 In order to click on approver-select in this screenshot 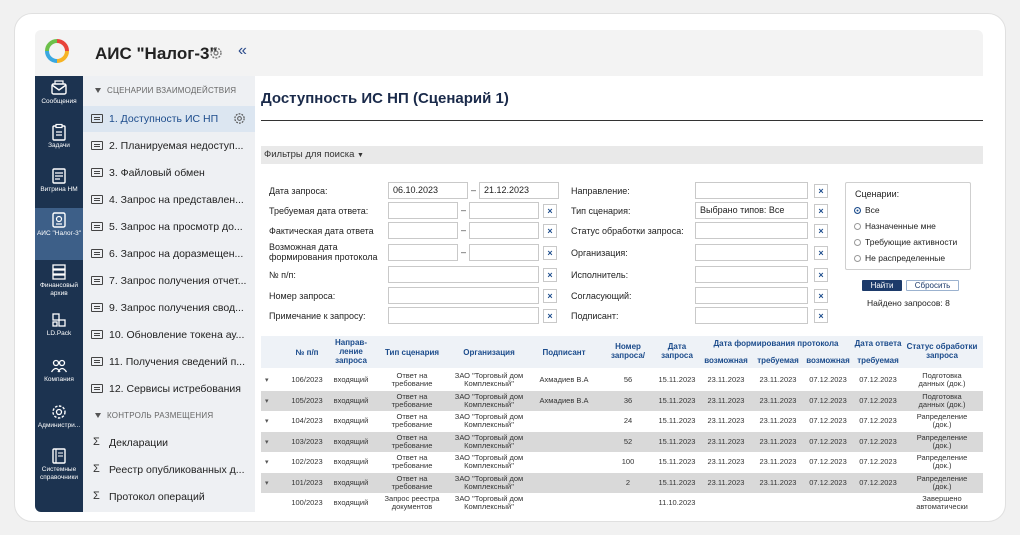, I will do `click(751, 295)`.